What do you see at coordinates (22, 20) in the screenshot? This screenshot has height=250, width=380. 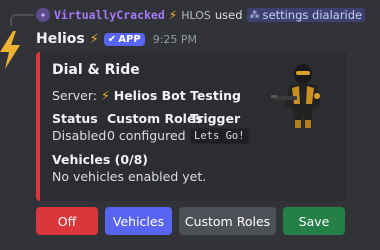 I see `reply-connector` at bounding box center [22, 20].